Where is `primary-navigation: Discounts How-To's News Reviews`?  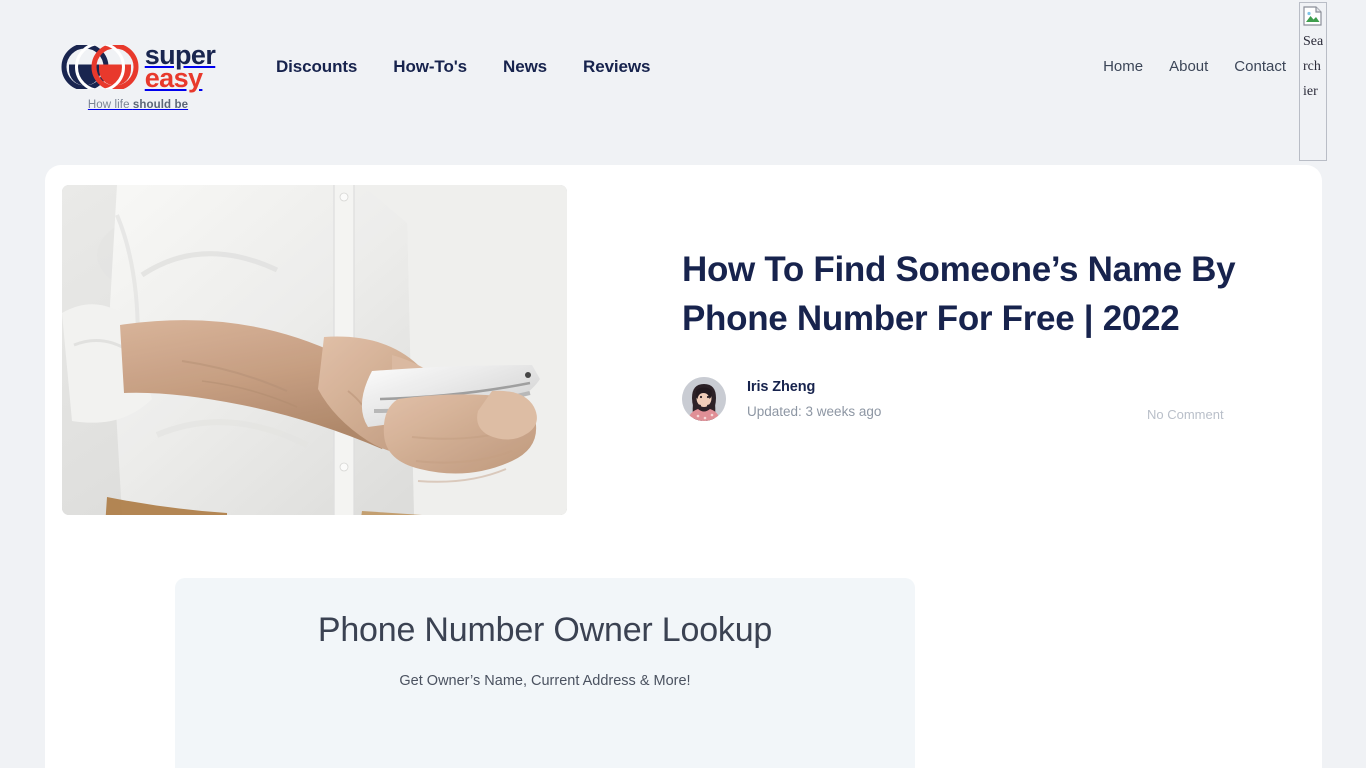
primary-navigation: Discounts How-To's News Reviews is located at coordinates (463, 67).